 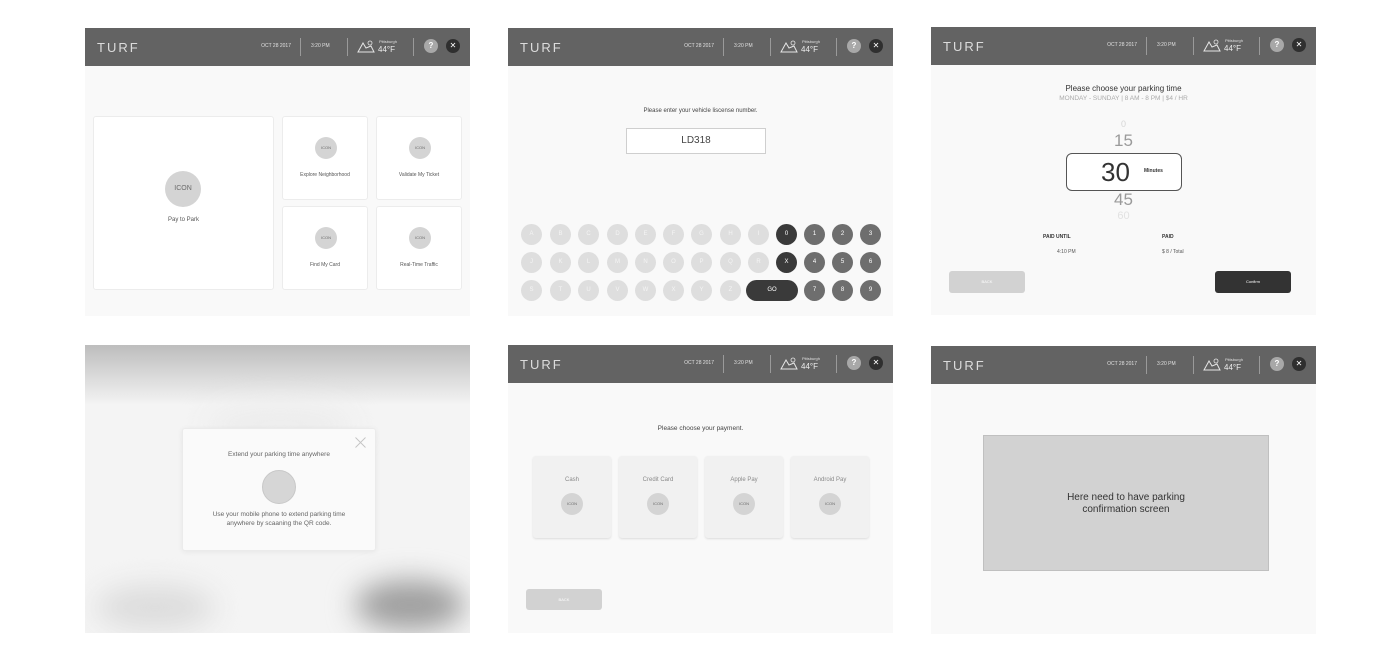 What do you see at coordinates (772, 290) in the screenshot?
I see `go-button: GO` at bounding box center [772, 290].